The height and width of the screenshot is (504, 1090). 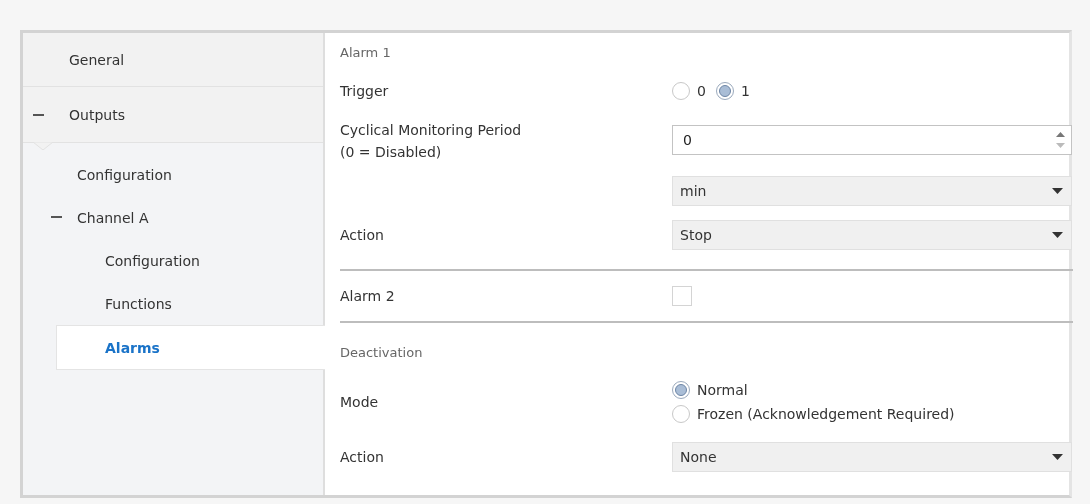 I want to click on field-label: Trigger, so click(x=365, y=91).